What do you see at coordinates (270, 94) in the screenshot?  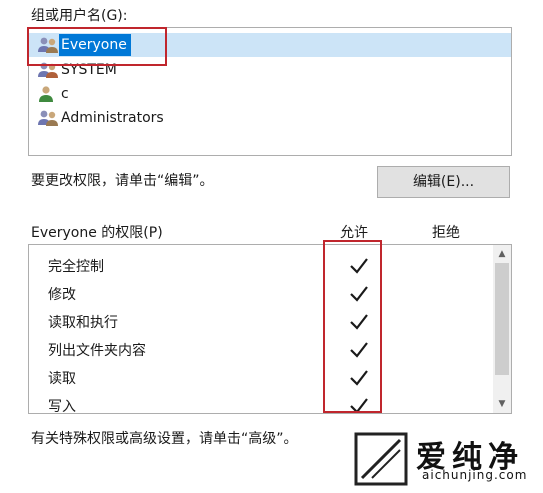 I see `user-row-c: c` at bounding box center [270, 94].